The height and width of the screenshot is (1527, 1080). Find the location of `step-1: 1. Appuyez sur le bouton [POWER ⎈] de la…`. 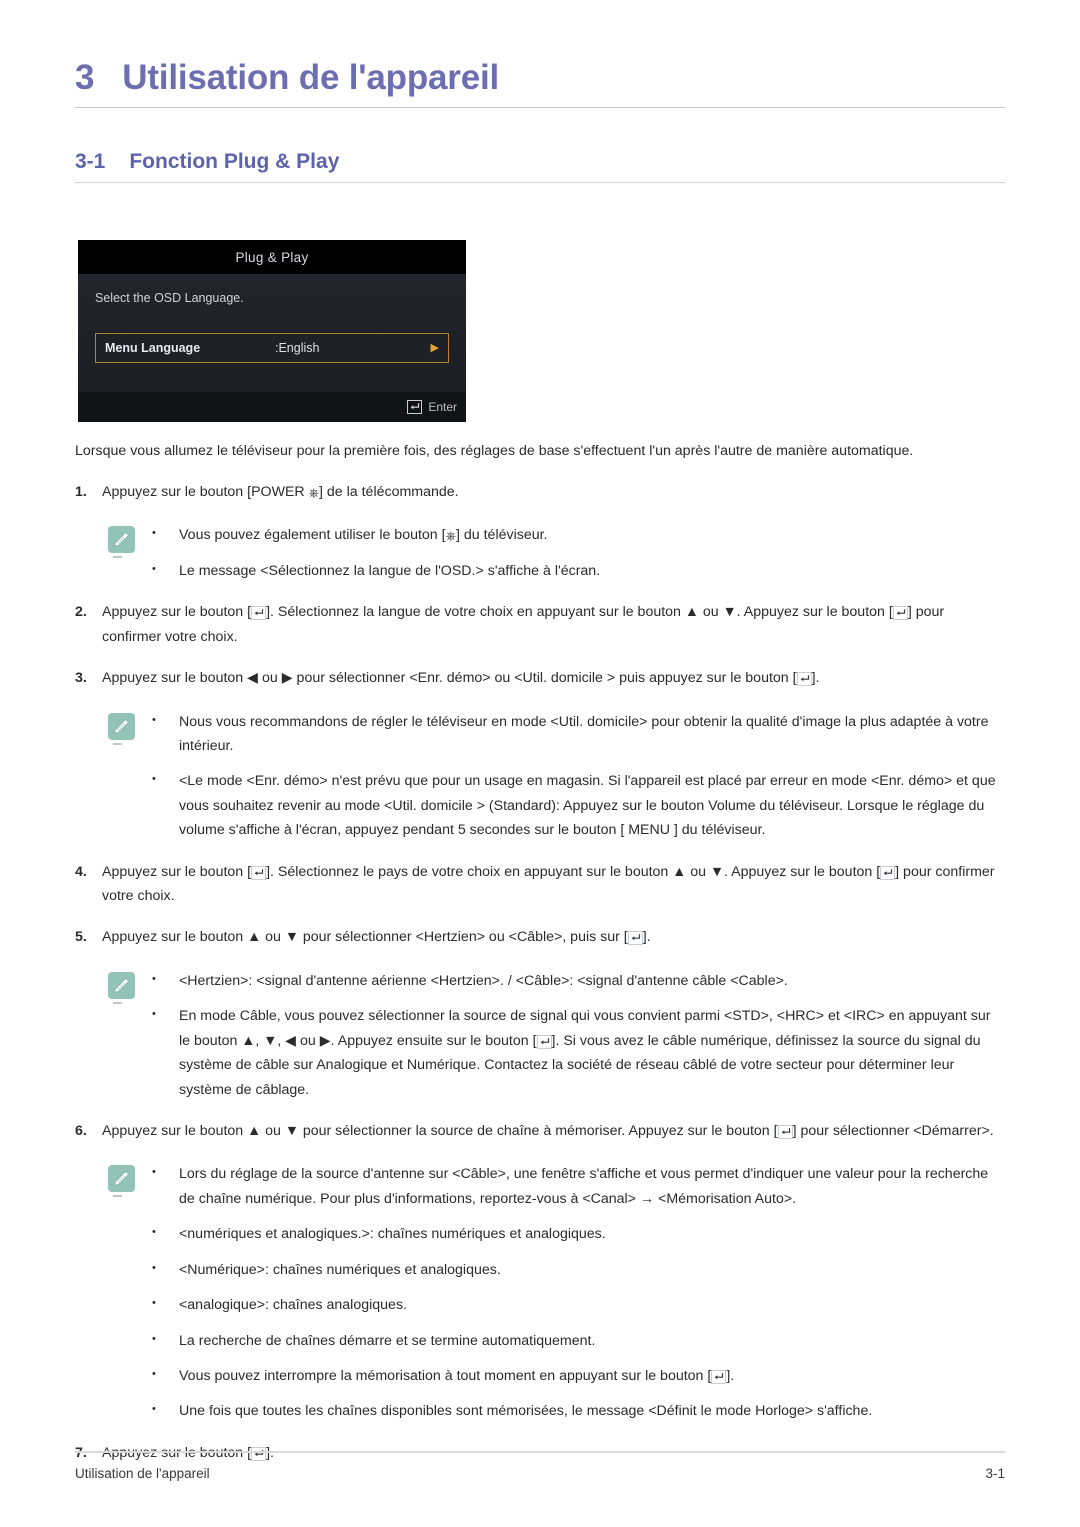

step-1: 1. Appuyez sur le bouton [POWER ⎈] de la… is located at coordinates (540, 492).